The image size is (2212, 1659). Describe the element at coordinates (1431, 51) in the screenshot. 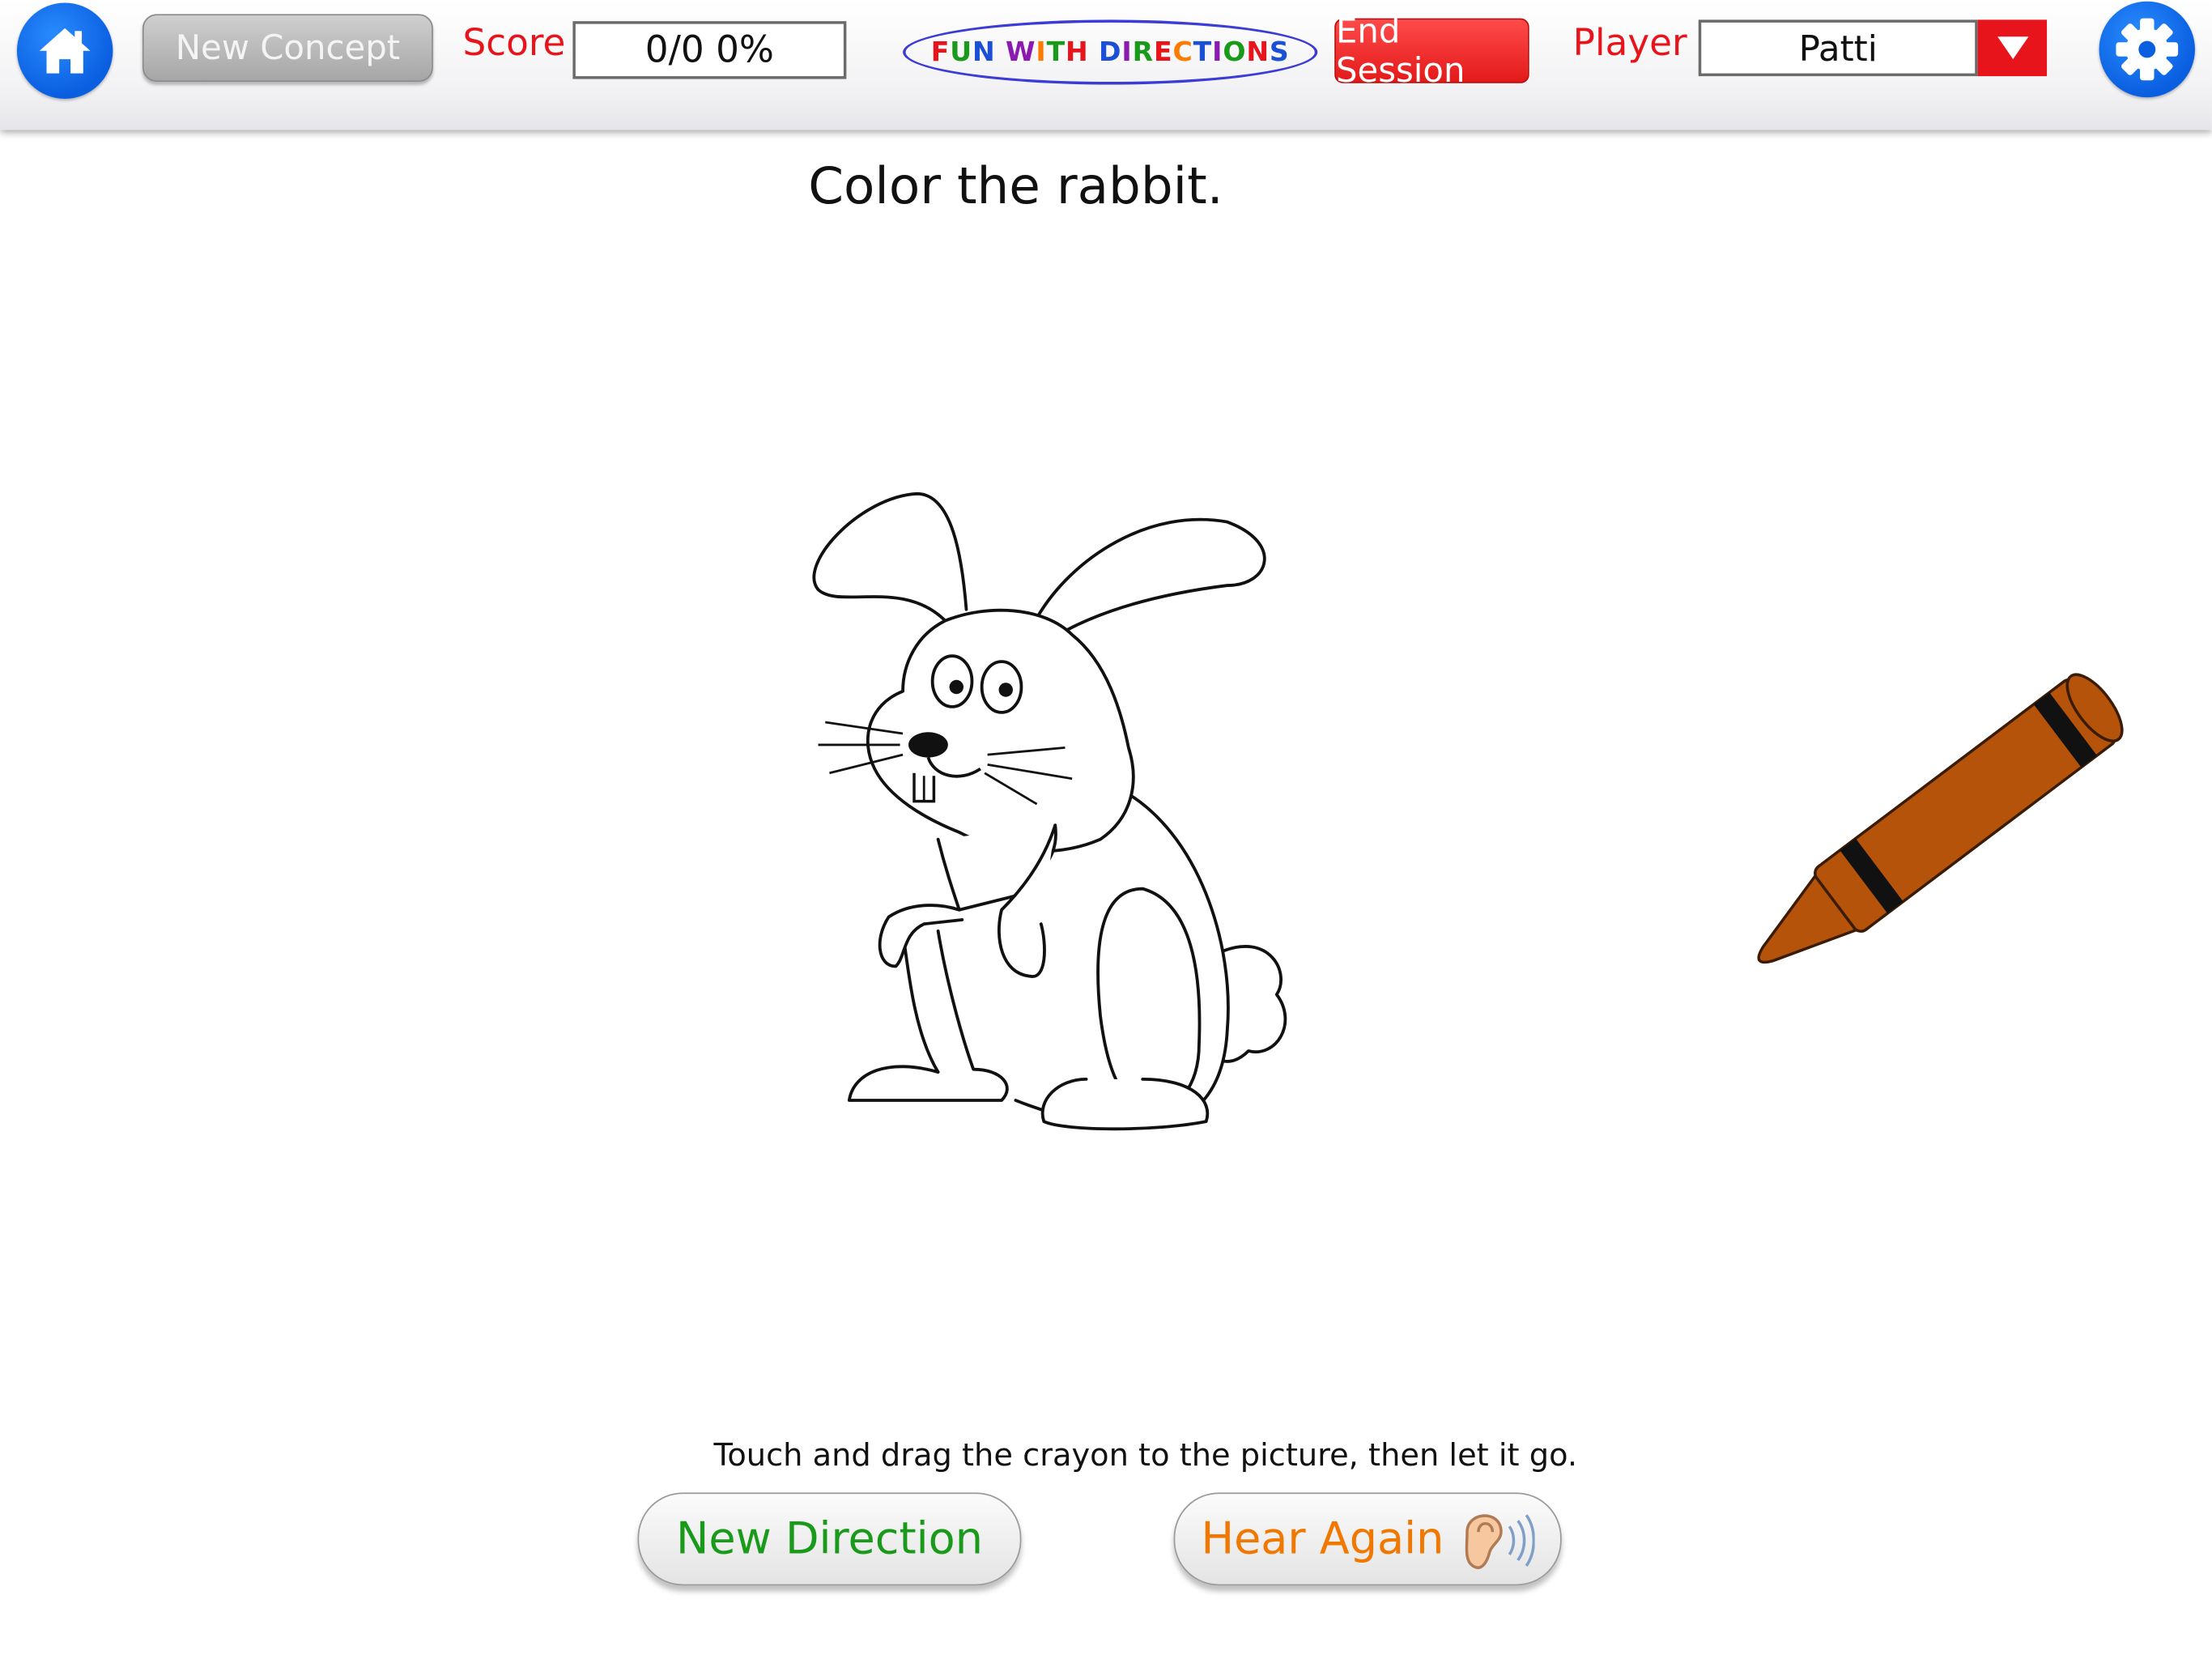

I see `end-session-button: End Session` at that location.